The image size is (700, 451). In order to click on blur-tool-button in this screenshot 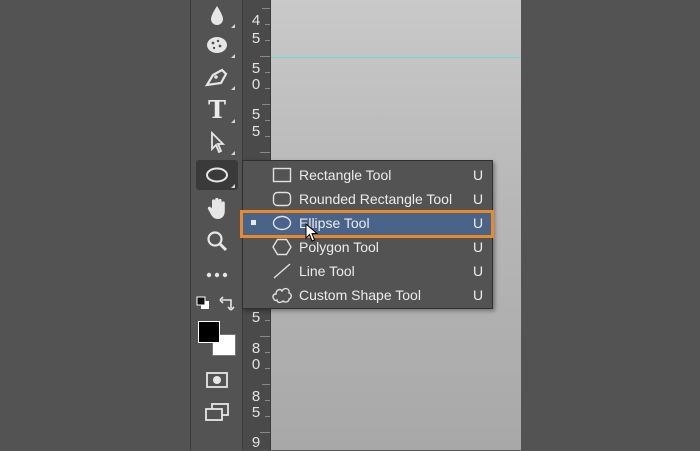, I will do `click(217, 15)`.